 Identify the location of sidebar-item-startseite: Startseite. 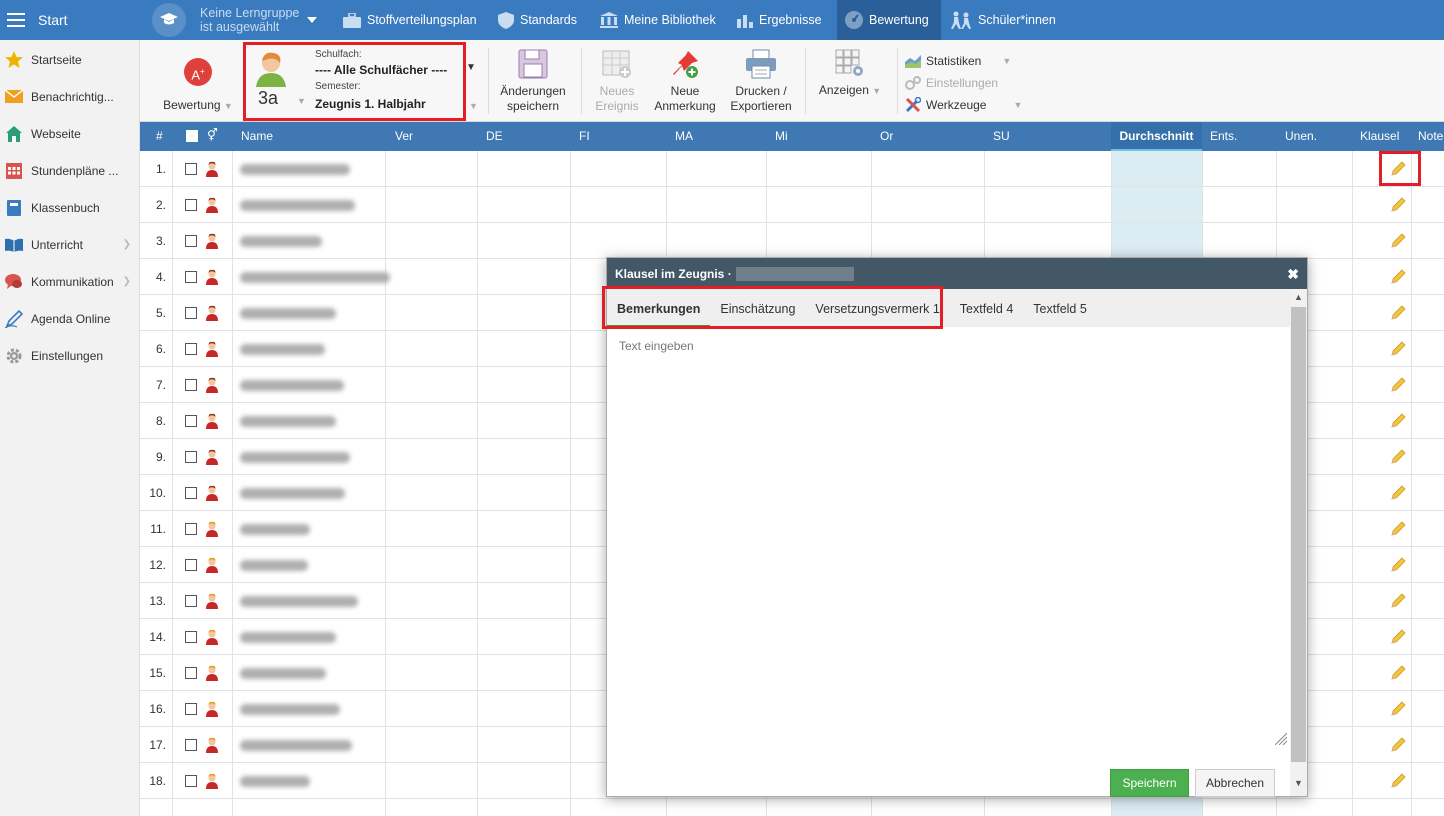
(69, 59).